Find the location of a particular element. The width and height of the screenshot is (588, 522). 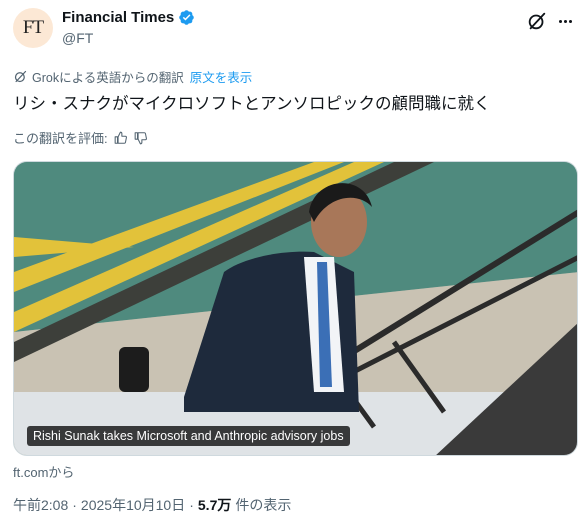

account-handle: @FT is located at coordinates (77, 38).